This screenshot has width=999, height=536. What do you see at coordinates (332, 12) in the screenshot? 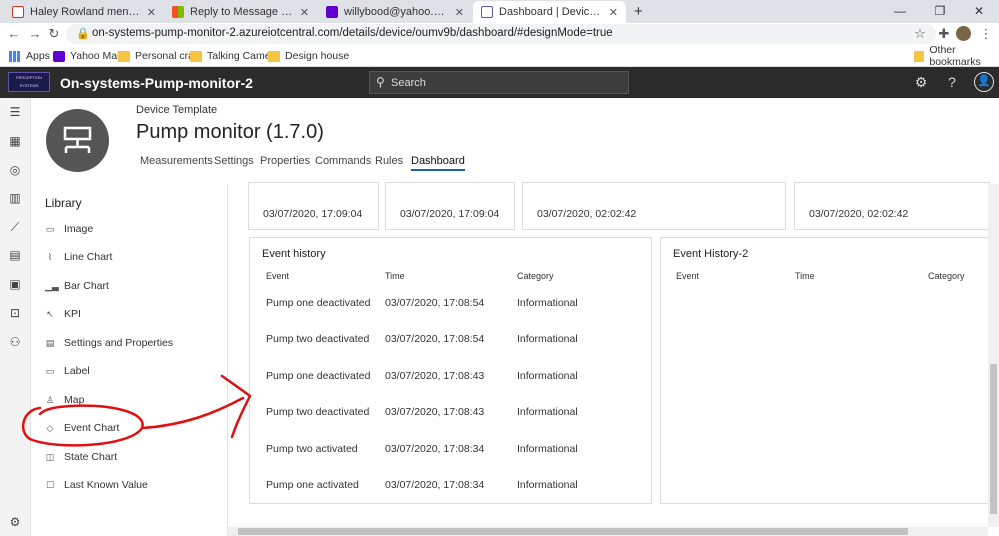
I see `yahoo-icon` at bounding box center [332, 12].